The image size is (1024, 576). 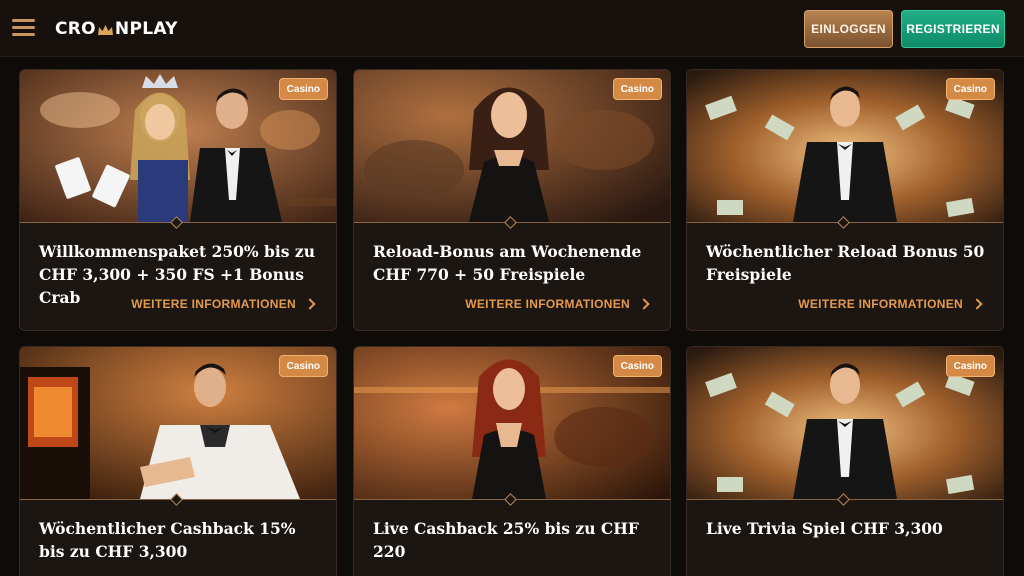 I want to click on top-header: CRO NPLAY EINLOGGEN REGISTRIEREN, so click(x=512, y=28).